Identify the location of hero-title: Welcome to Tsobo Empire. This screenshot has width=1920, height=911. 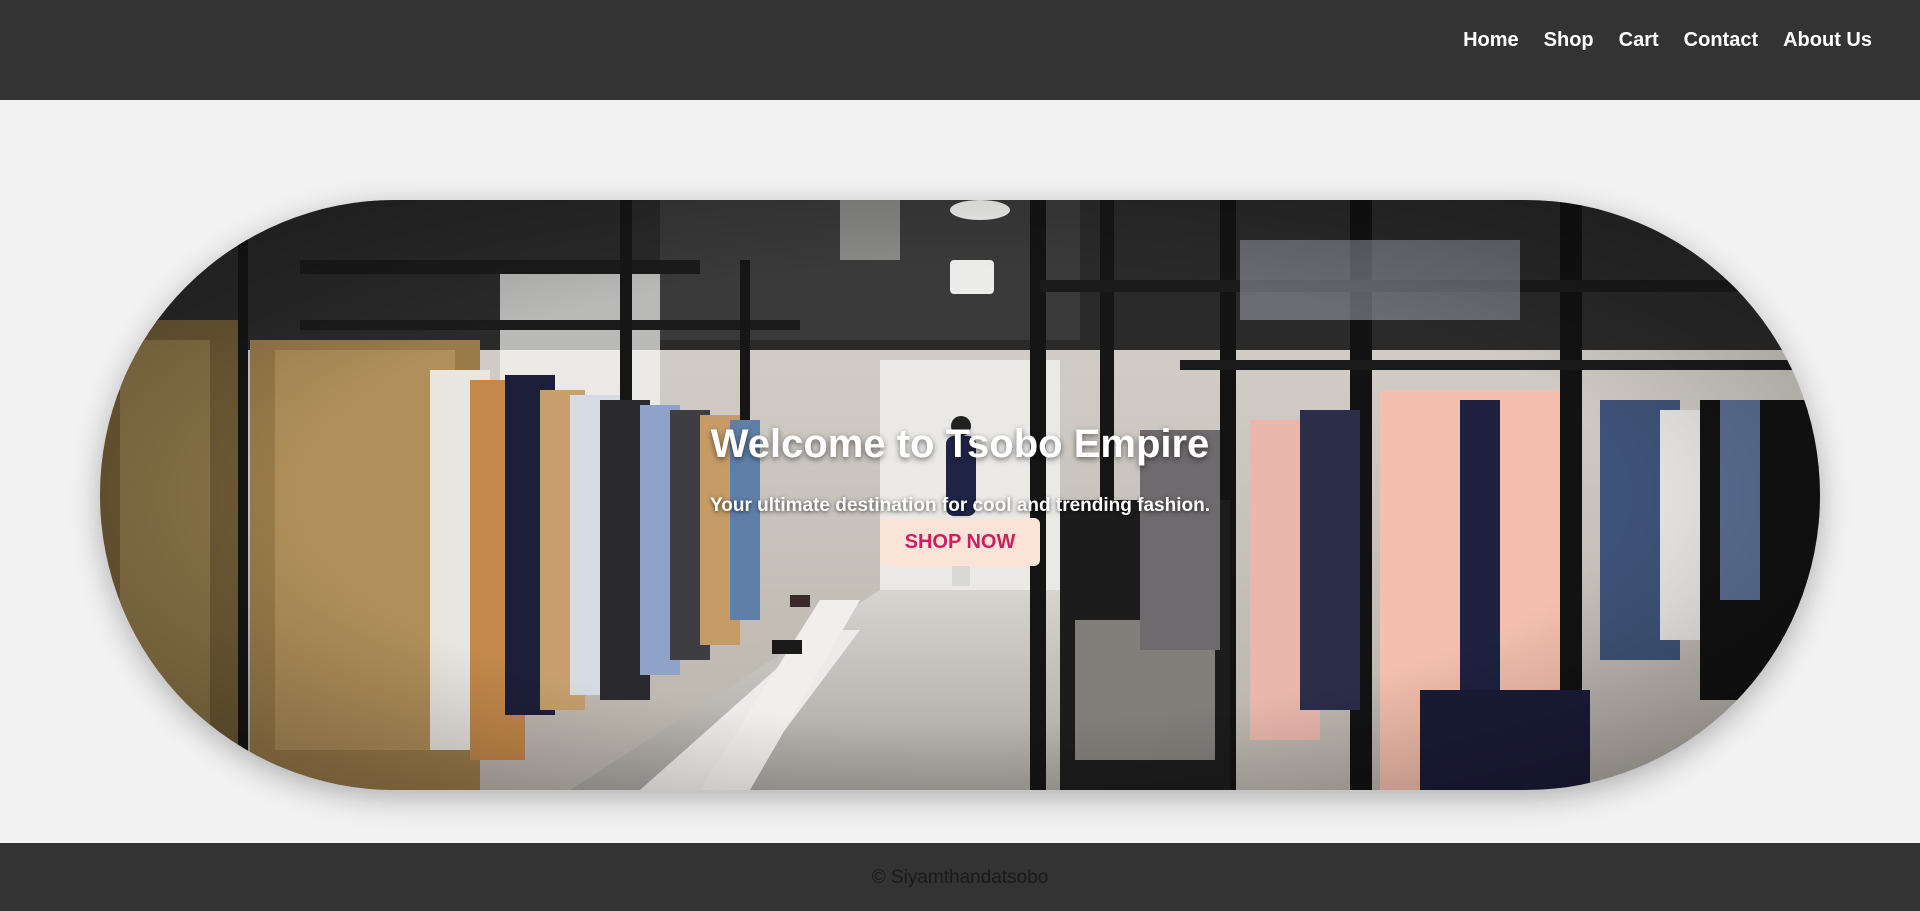
(960, 444).